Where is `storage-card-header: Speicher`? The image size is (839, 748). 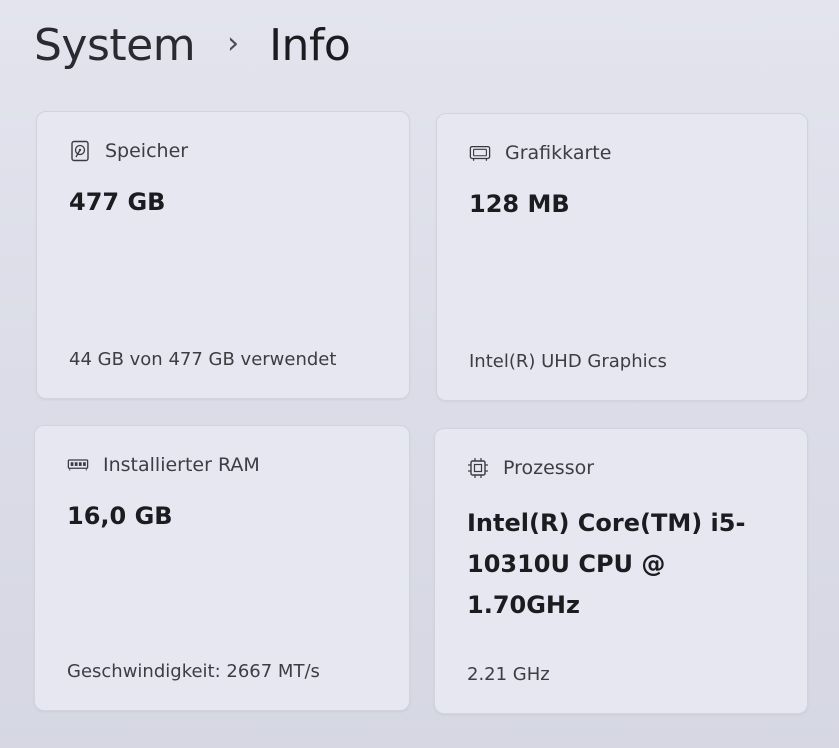 storage-card-header: Speicher is located at coordinates (128, 151).